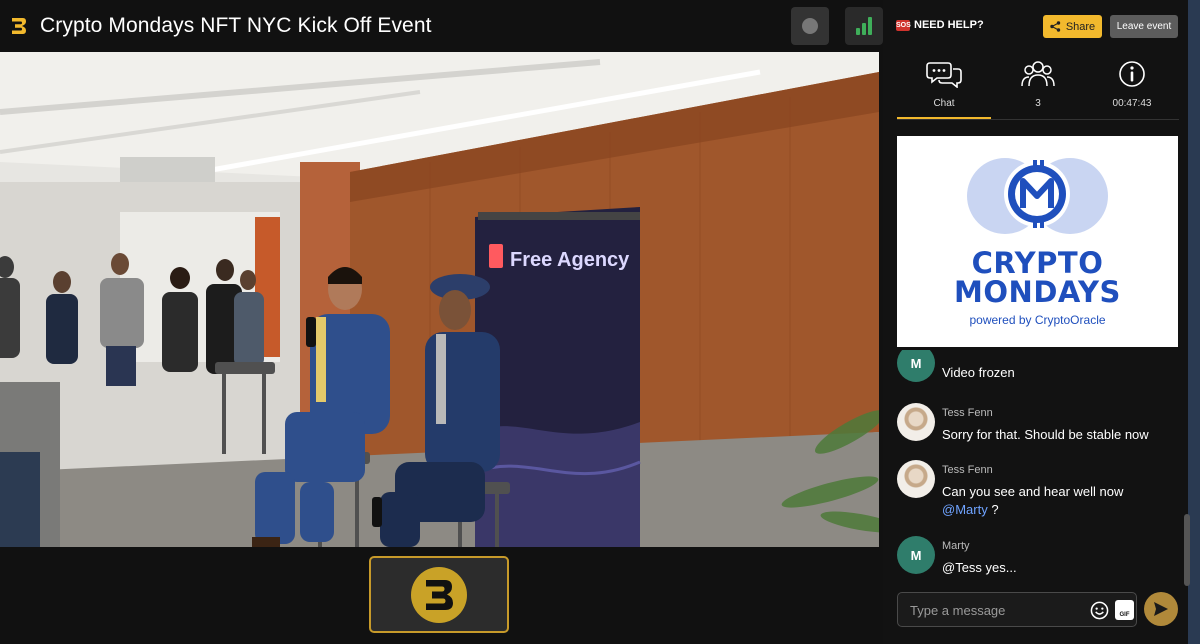  I want to click on chat-message-suffix: ?, so click(995, 509).